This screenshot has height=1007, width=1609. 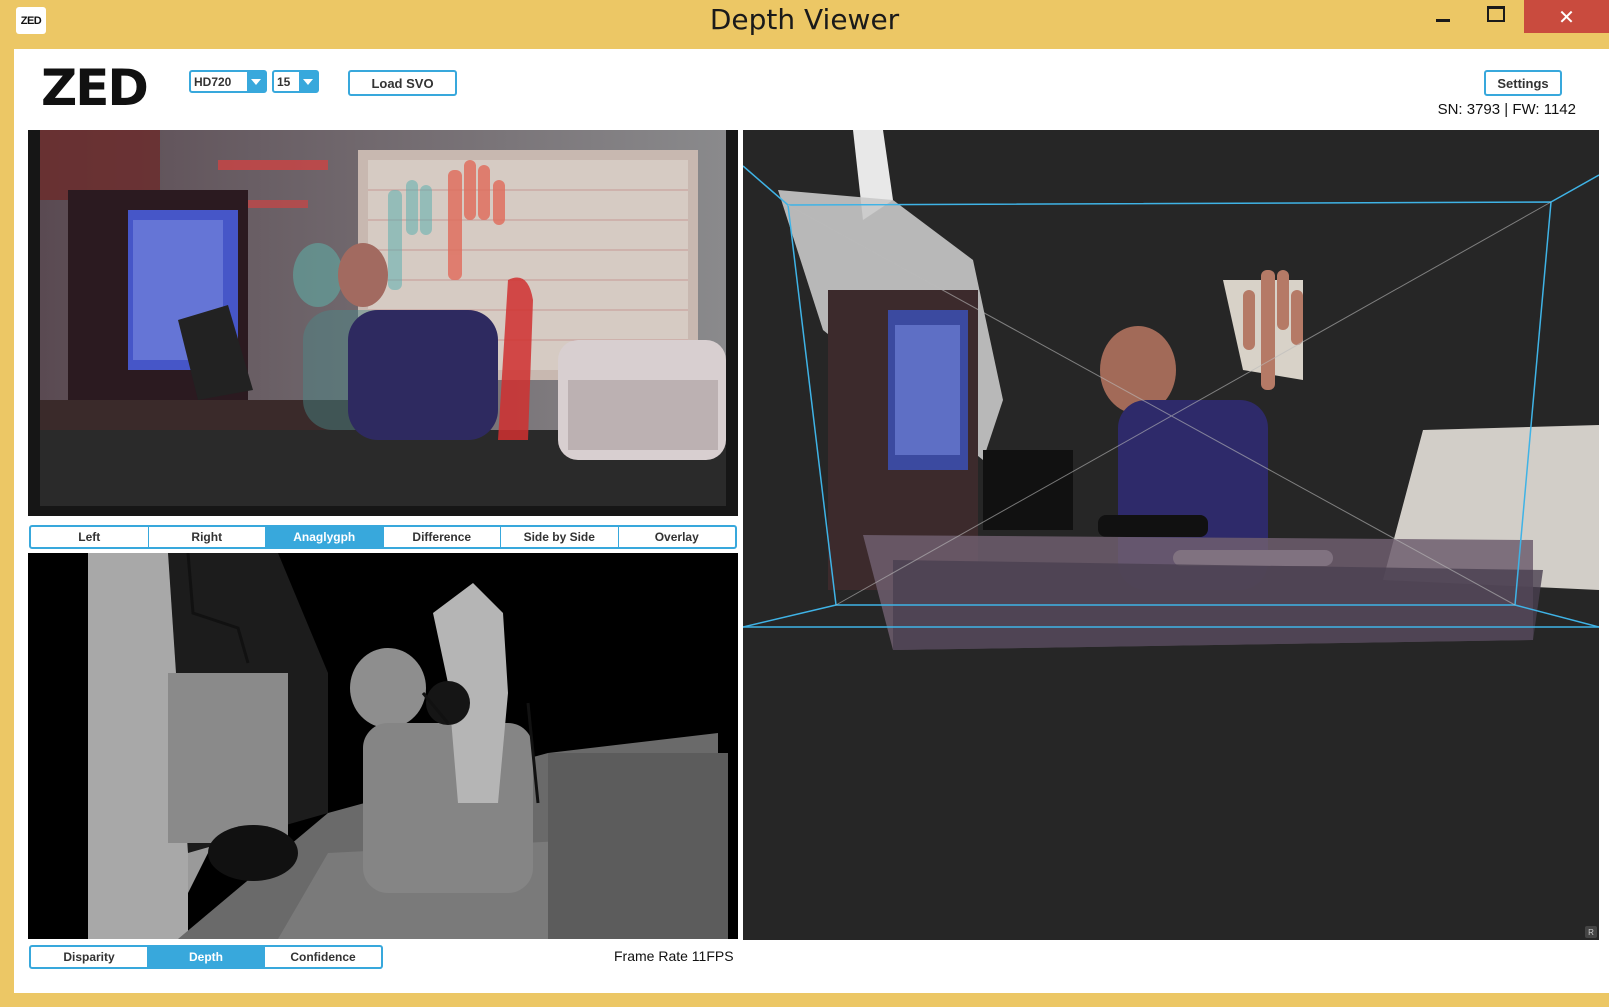 I want to click on load-svo-button: Load SVO, so click(x=402, y=83).